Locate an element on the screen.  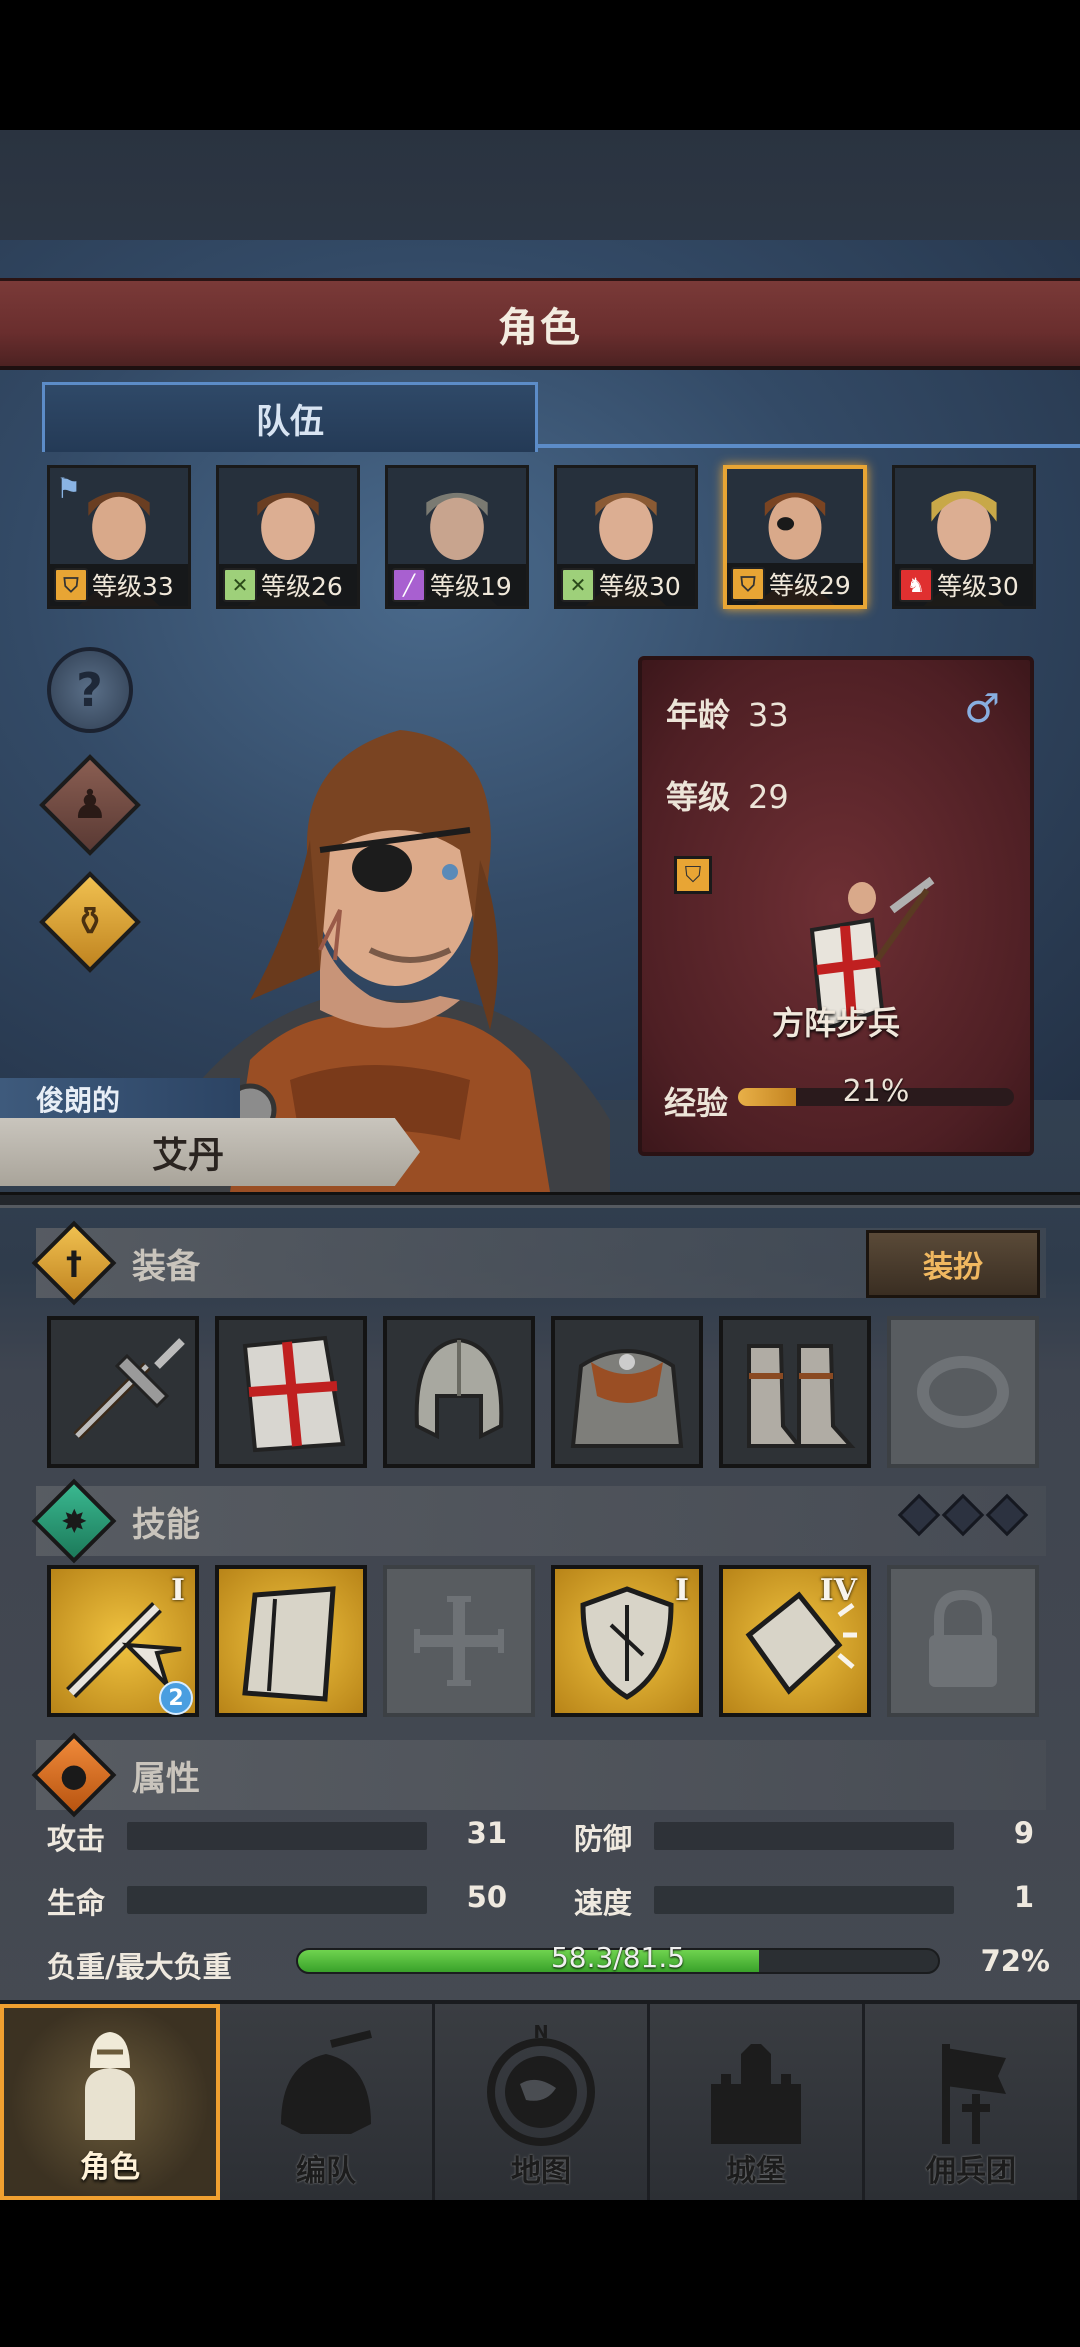
level-row: 等级 29 is located at coordinates (727, 795).